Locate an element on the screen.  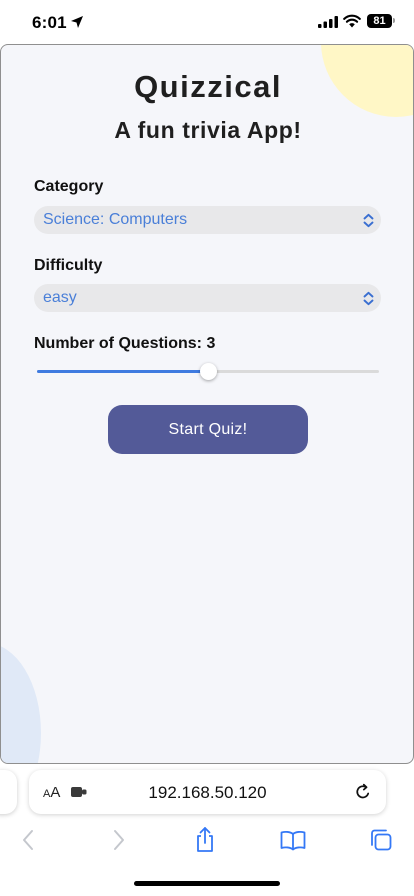
category-label: Category is located at coordinates (69, 186).